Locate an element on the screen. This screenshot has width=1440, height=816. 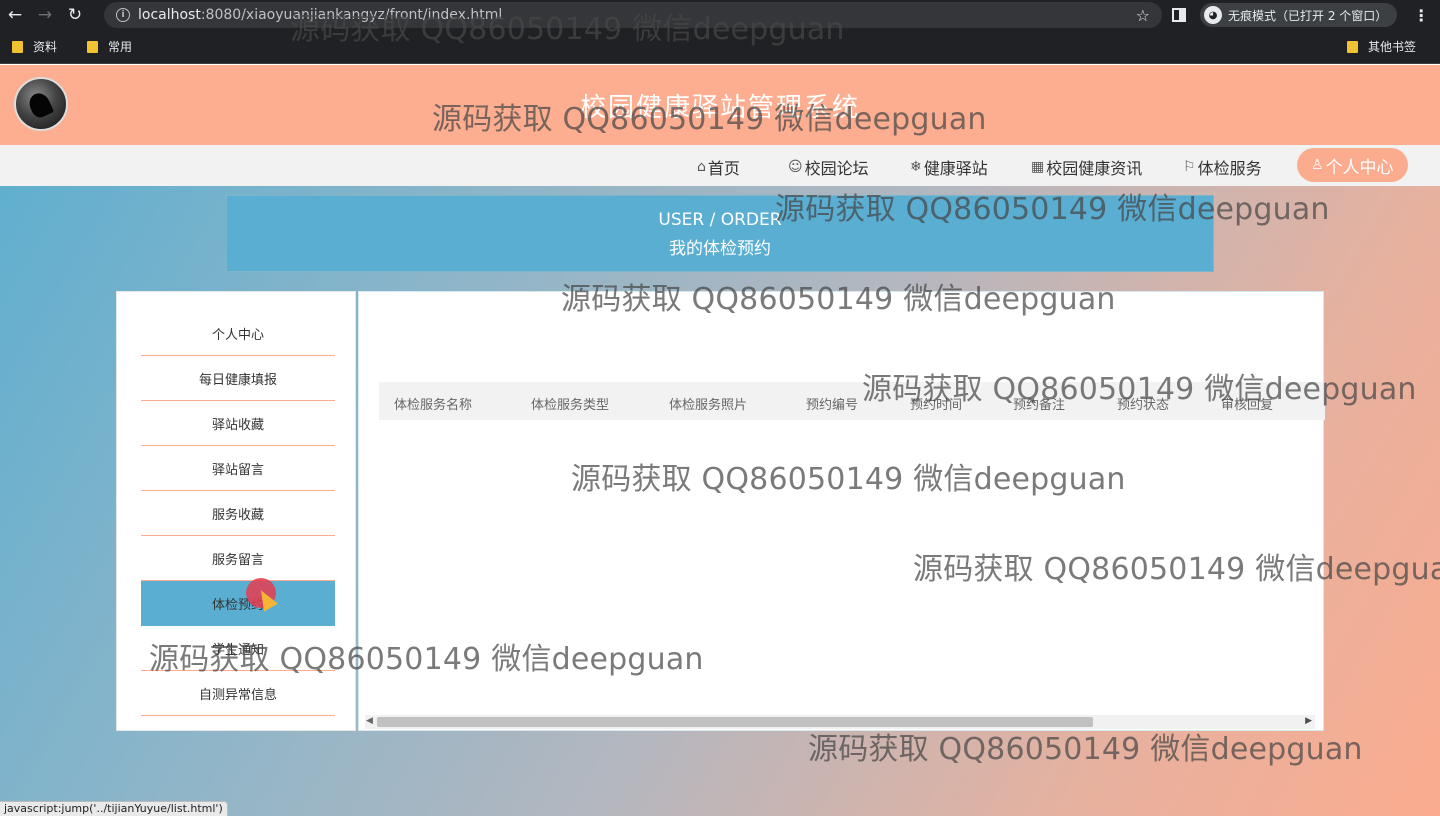
column-header: 预约备注 is located at coordinates (1039, 403).